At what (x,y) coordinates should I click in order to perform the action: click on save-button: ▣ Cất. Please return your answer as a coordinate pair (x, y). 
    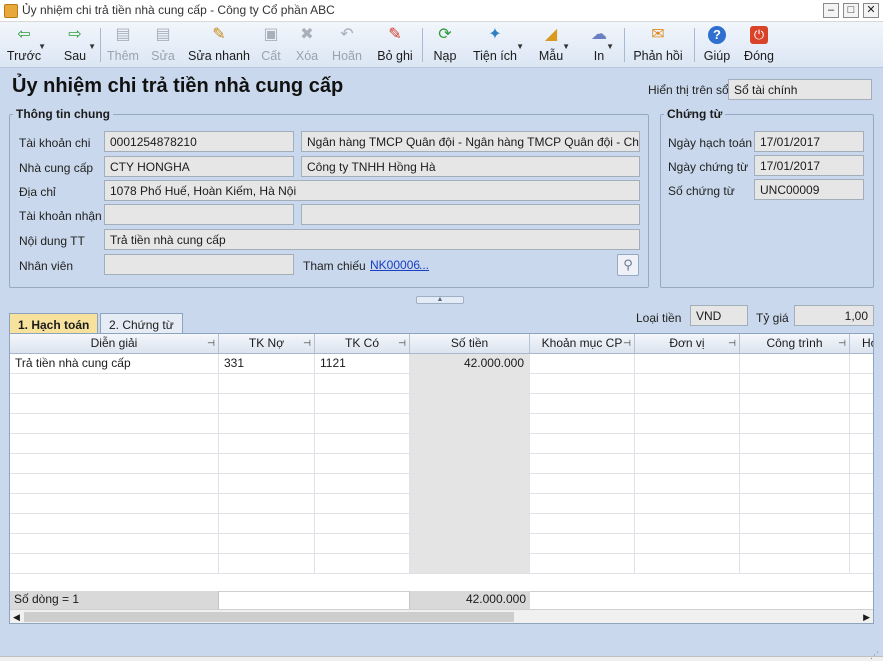
    Looking at the image, I should click on (271, 45).